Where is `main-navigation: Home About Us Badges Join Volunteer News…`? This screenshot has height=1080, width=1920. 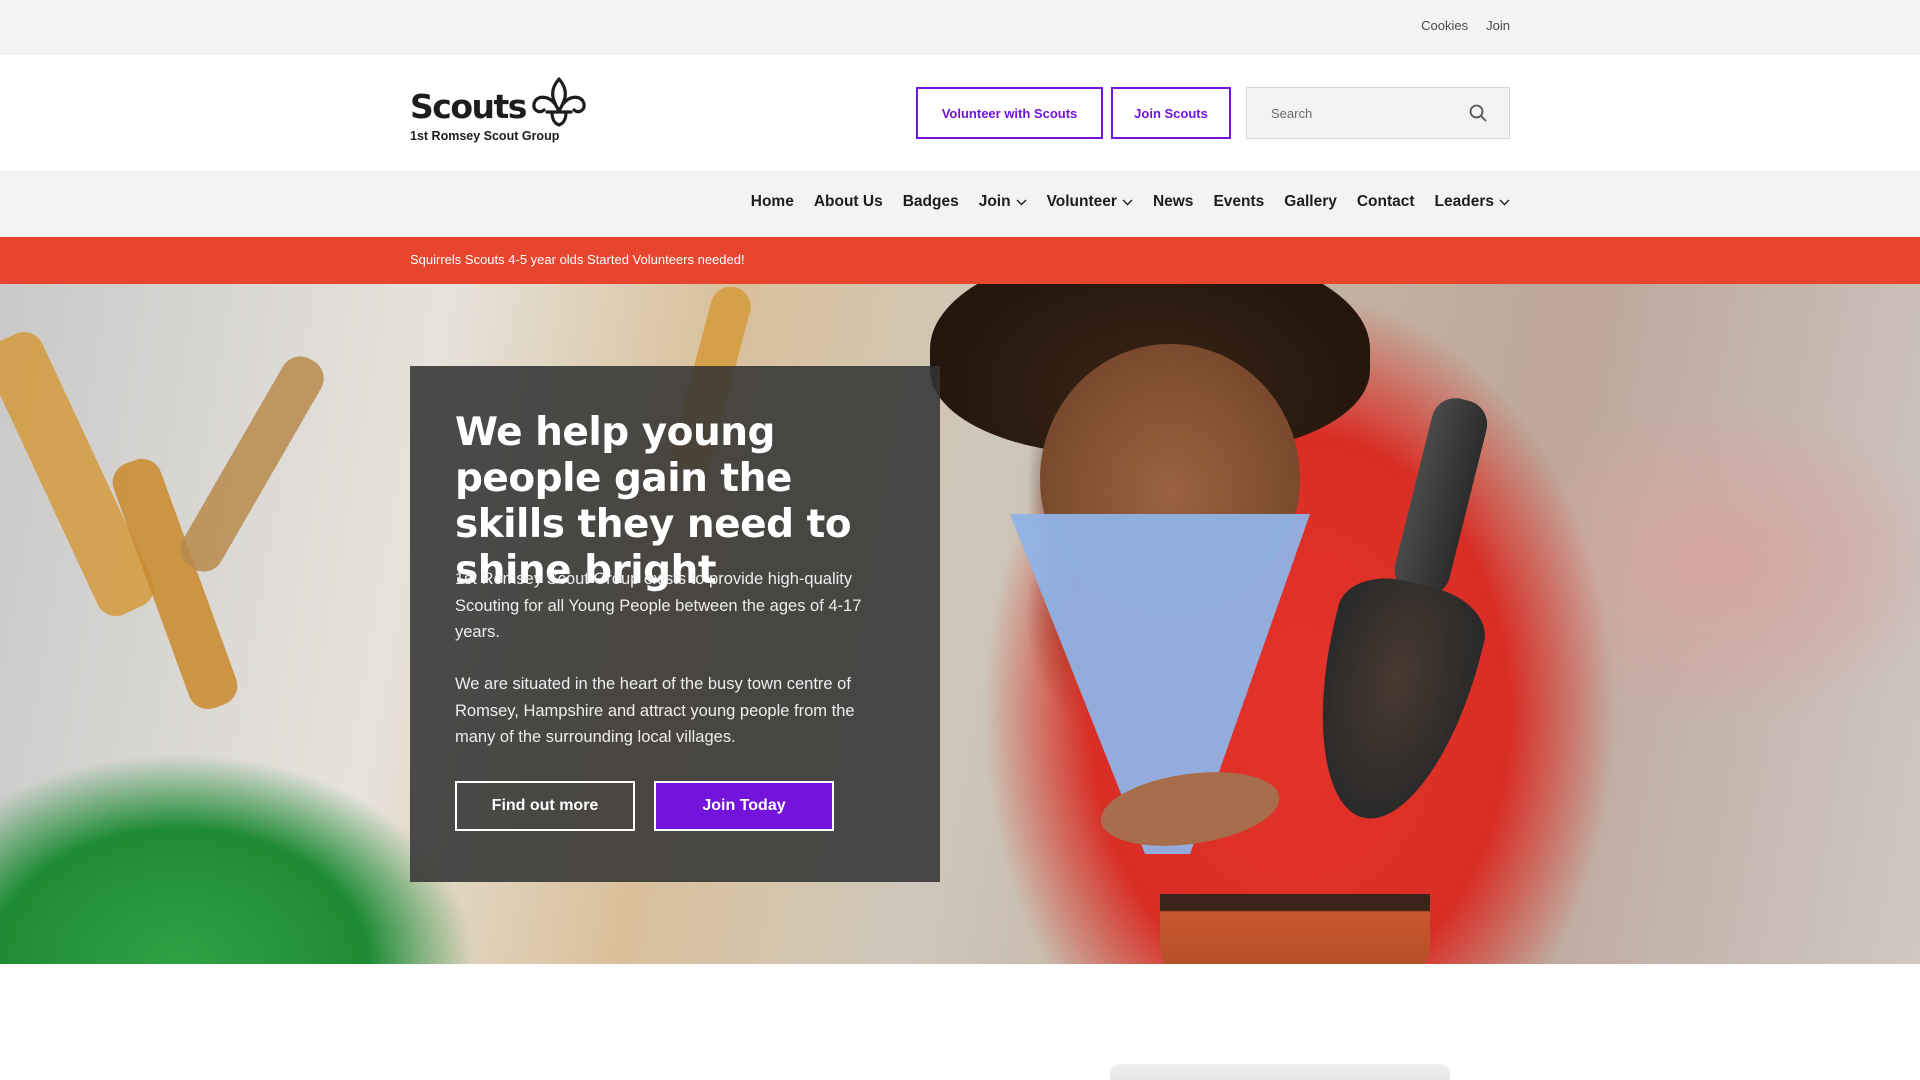 main-navigation: Home About Us Badges Join Volunteer News… is located at coordinates (960, 204).